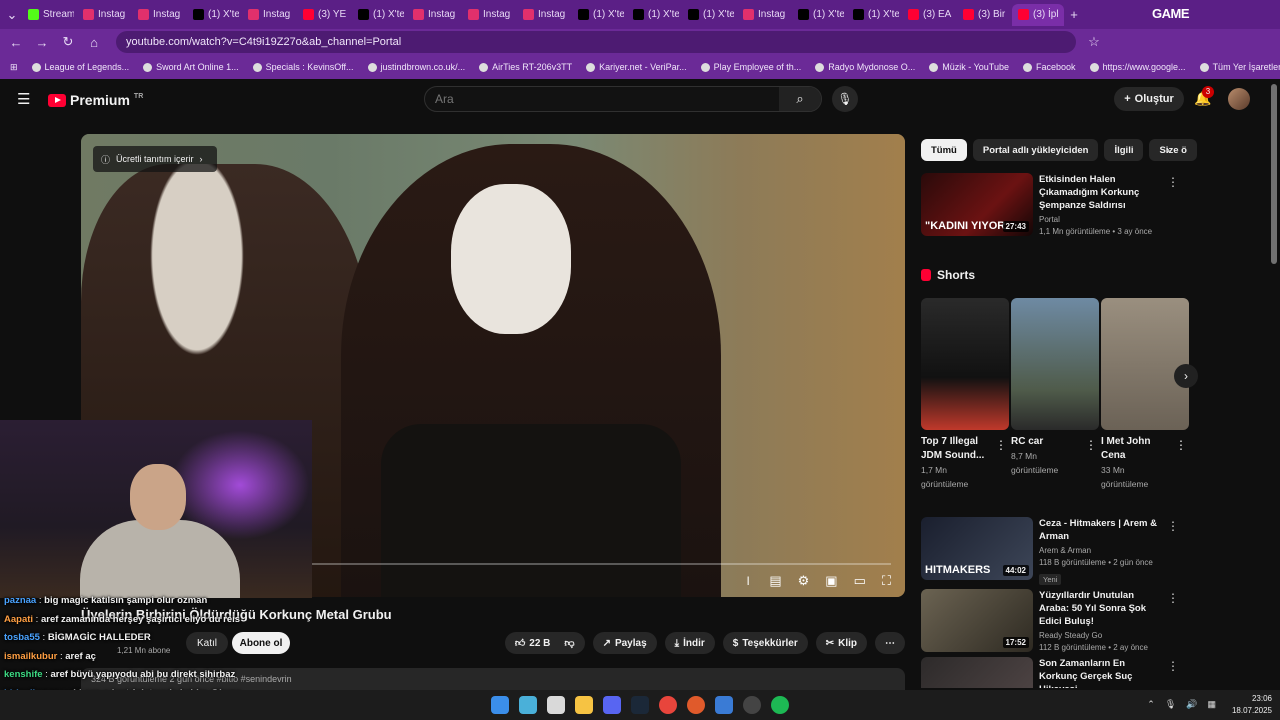 The image size is (1280, 720). What do you see at coordinates (765, 643) in the screenshot?
I see `thanks-button: $ Teşekkürler` at bounding box center [765, 643].